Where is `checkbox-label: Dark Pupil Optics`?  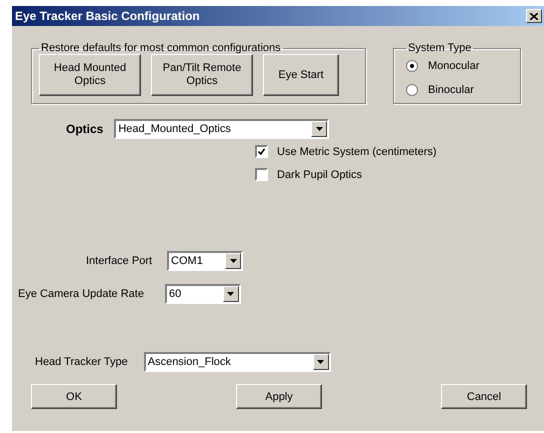 checkbox-label: Dark Pupil Optics is located at coordinates (319, 174).